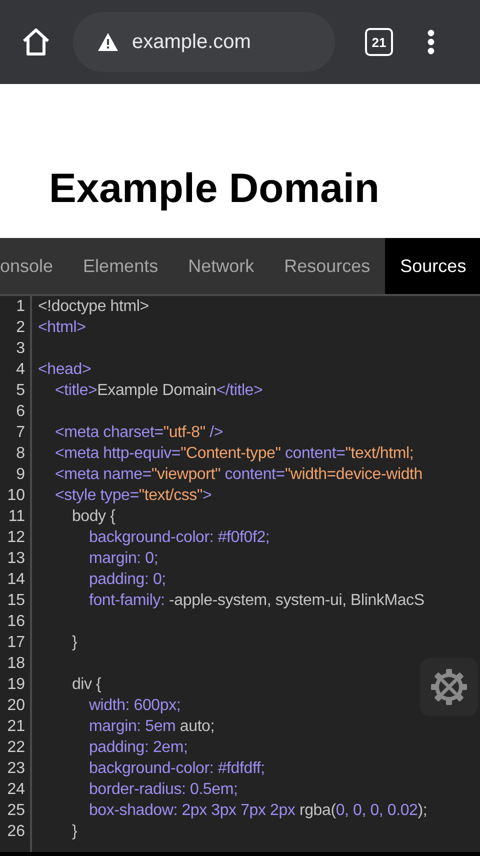 The height and width of the screenshot is (856, 480). I want to click on line-number: 2, so click(16, 327).